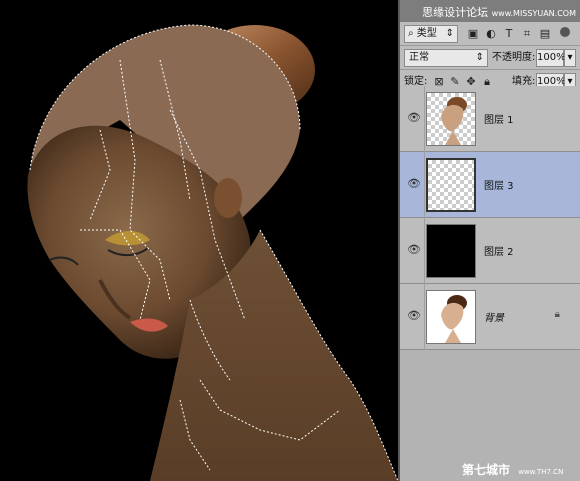  I want to click on filter-kind-select: ⌕ 类型 ⇕, so click(431, 34).